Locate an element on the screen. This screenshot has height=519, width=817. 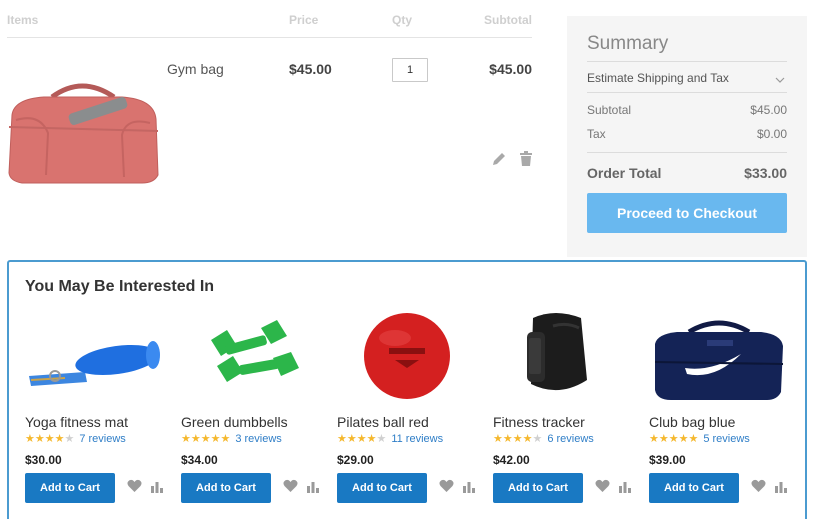
product-name: Green dumbbells is located at coordinates (234, 422).